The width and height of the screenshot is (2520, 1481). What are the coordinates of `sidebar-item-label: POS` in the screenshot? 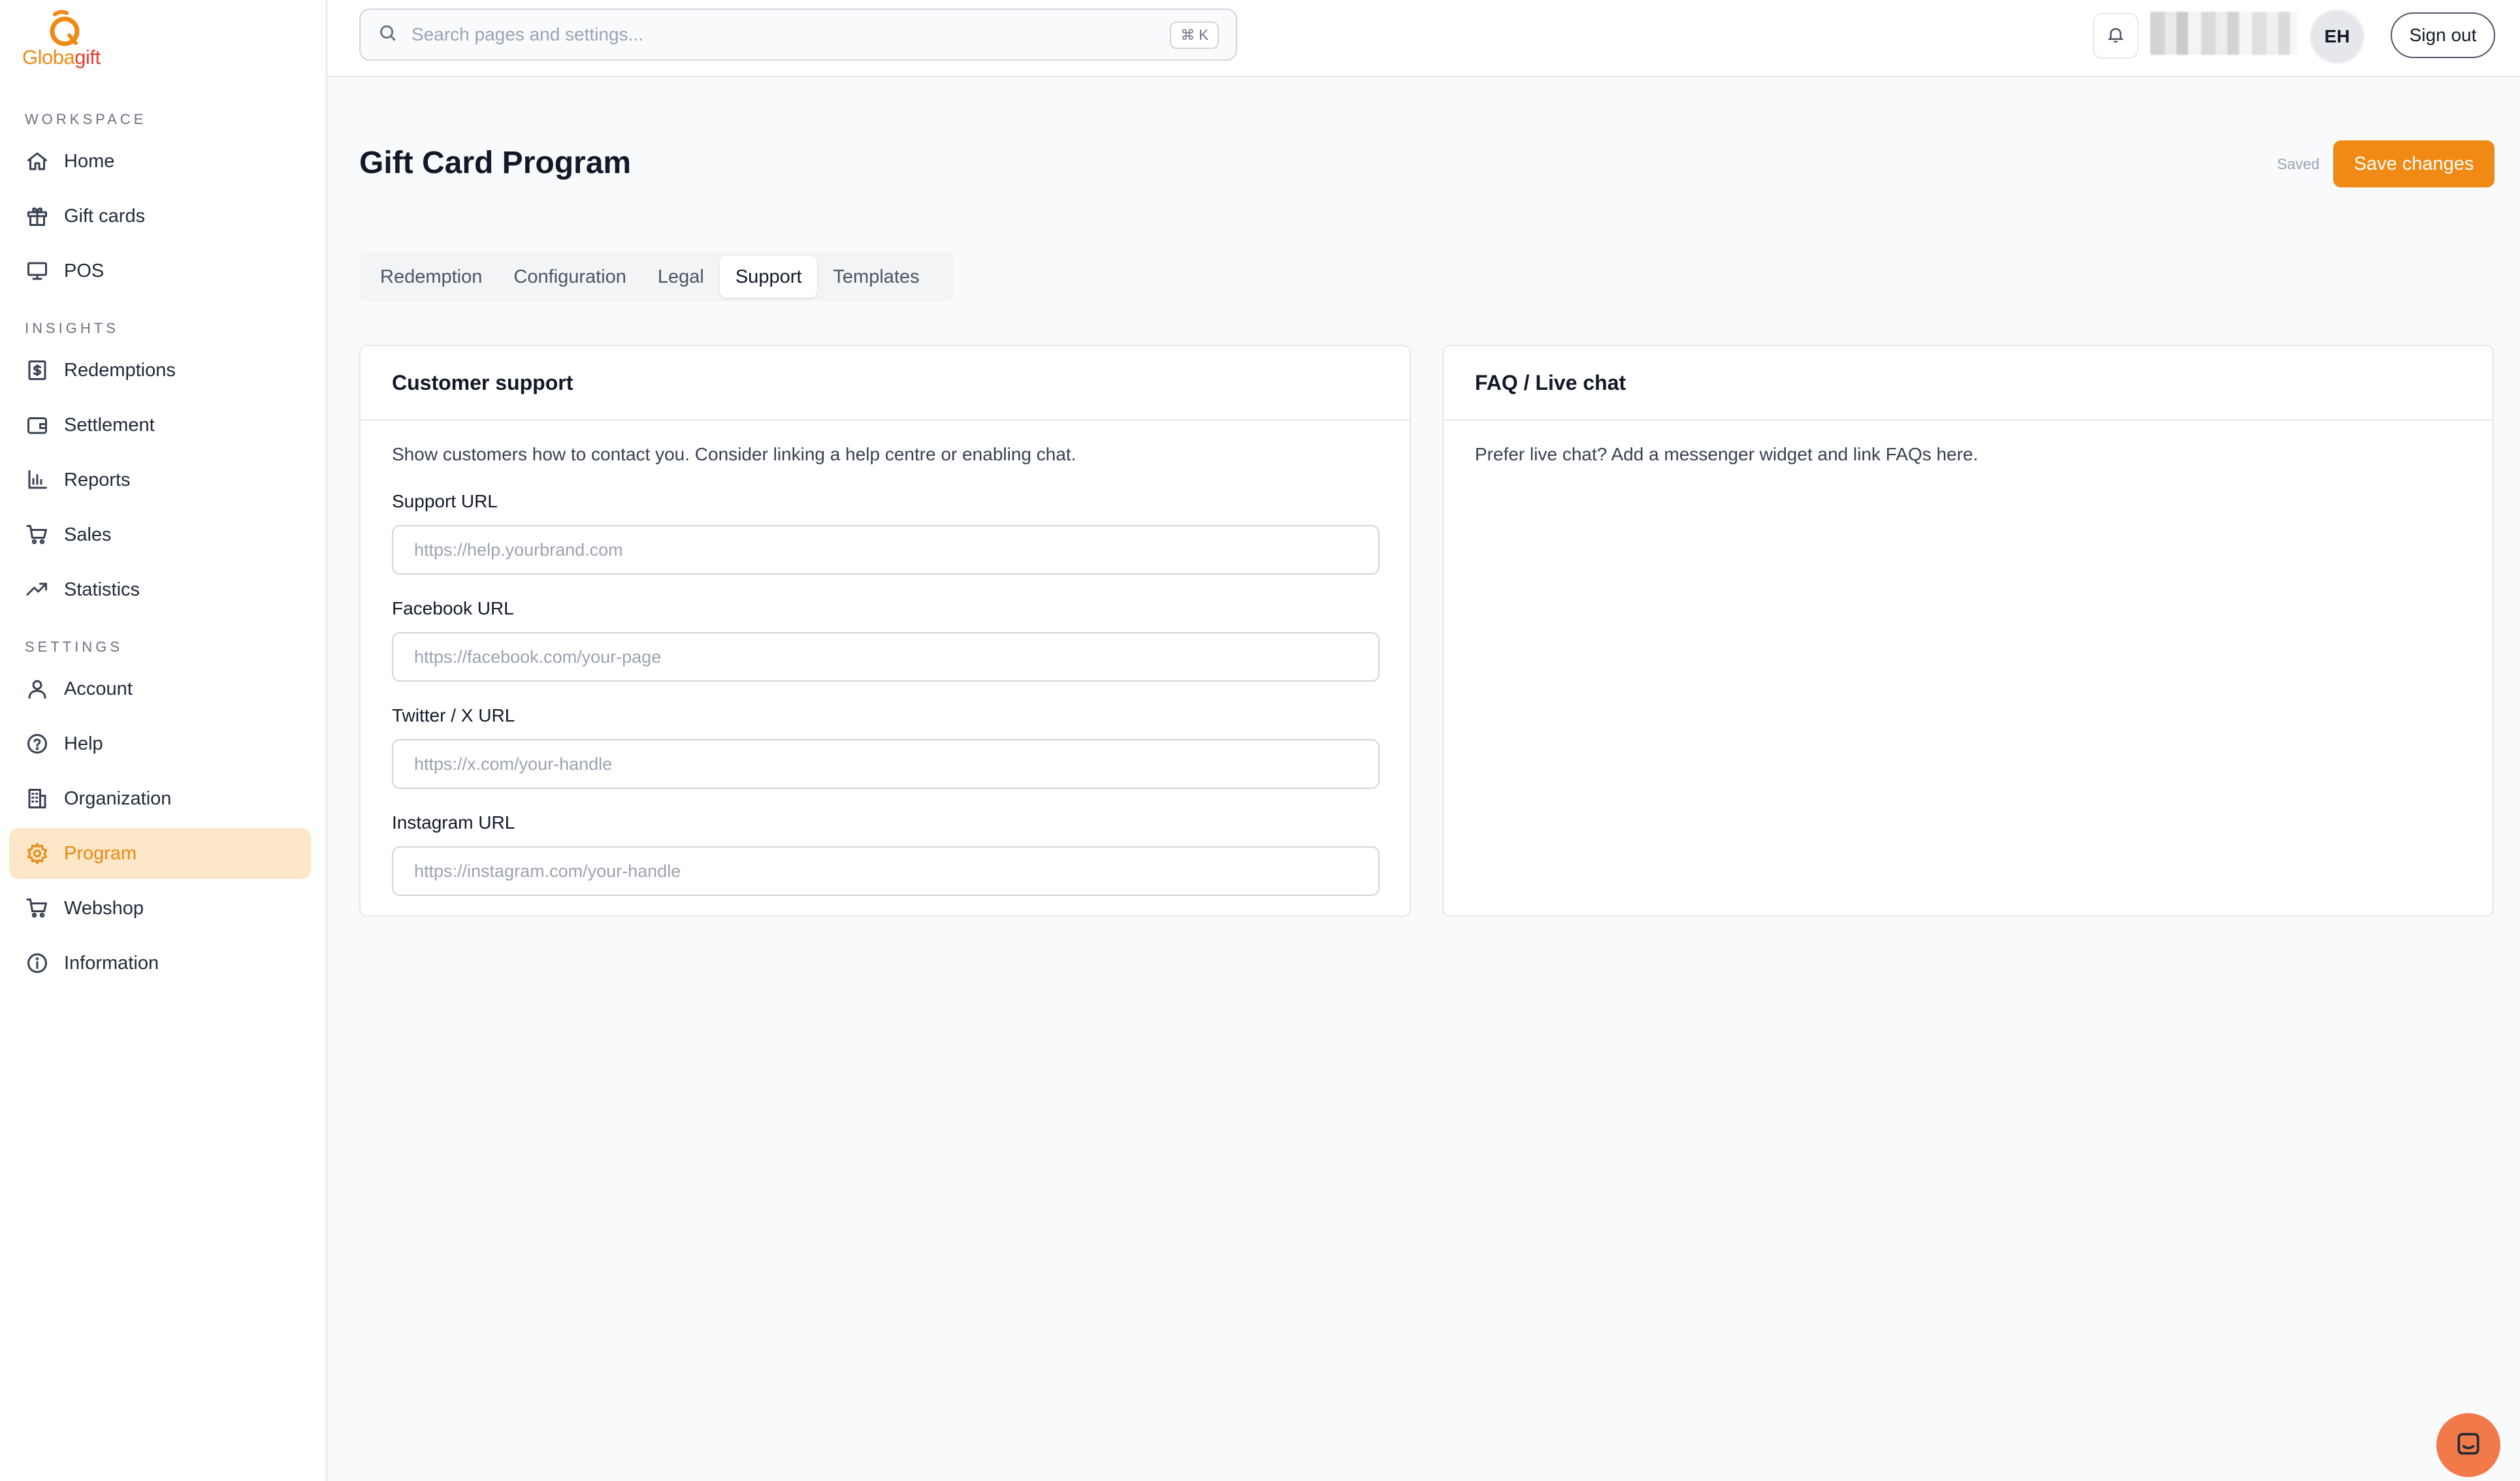 It's located at (84, 270).